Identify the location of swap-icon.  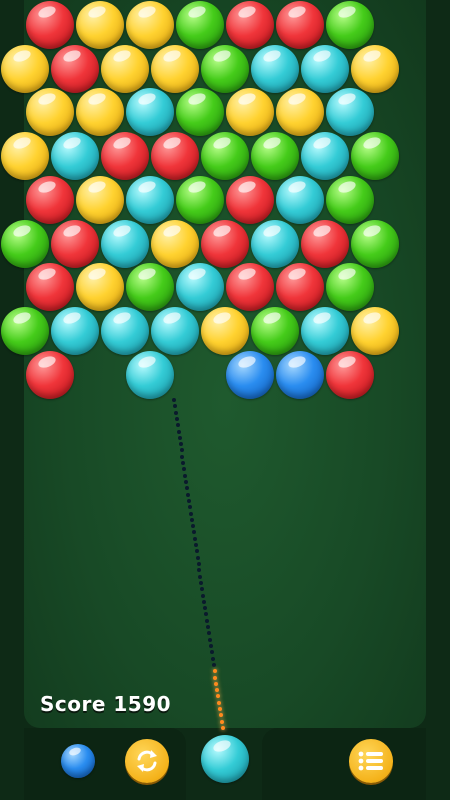
(147, 761).